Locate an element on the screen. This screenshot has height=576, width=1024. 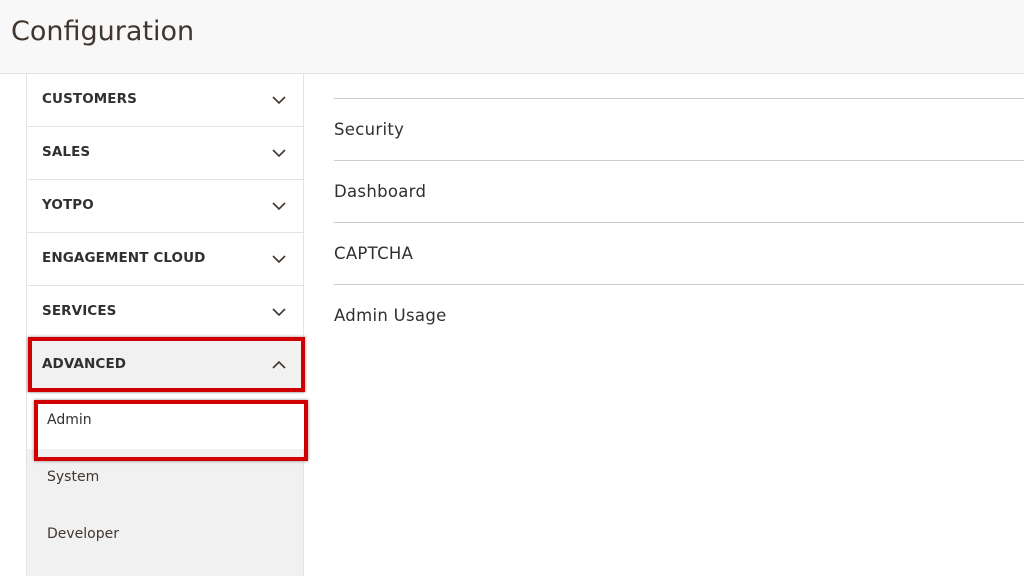
sidebar-item-label: System is located at coordinates (73, 477).